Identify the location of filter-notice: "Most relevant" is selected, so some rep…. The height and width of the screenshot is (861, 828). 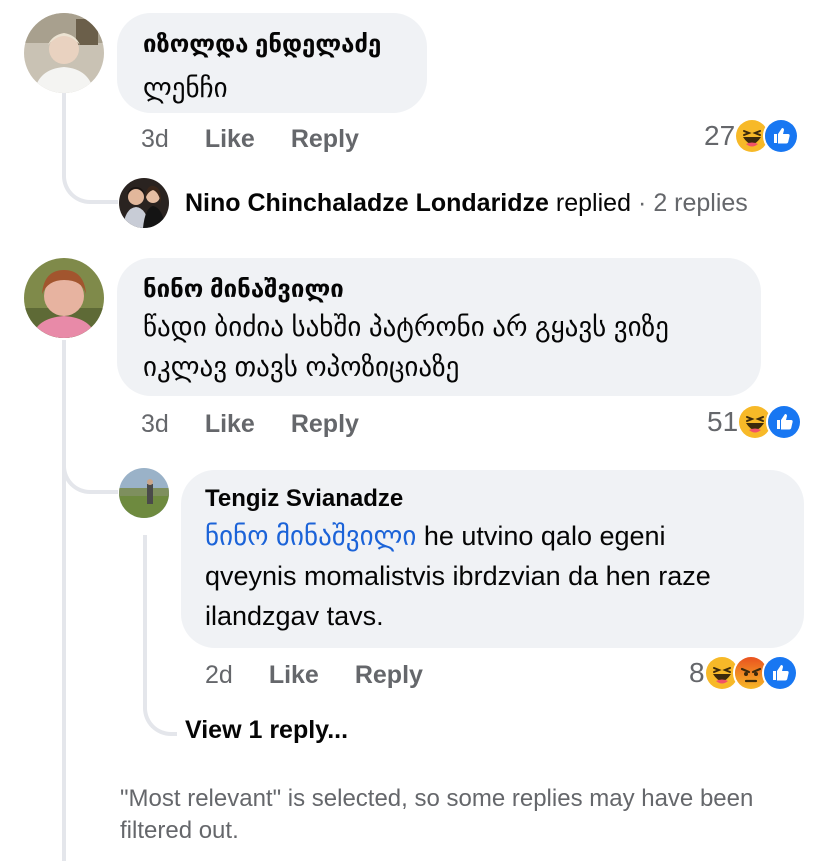
(437, 814).